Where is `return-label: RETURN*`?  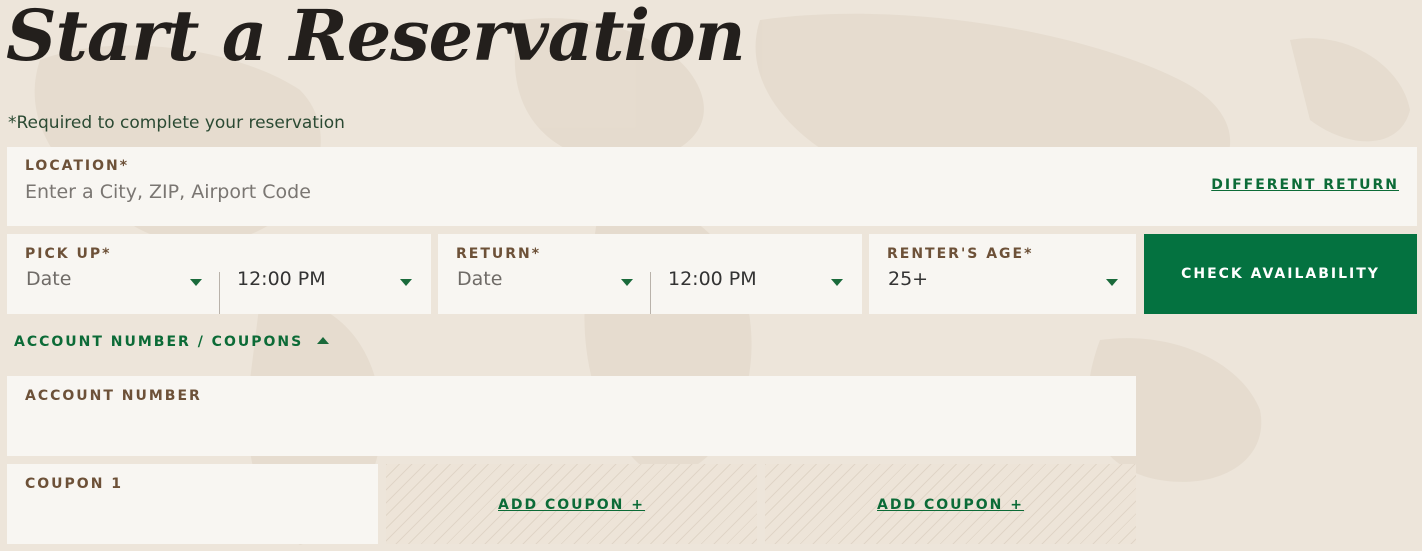 return-label: RETURN* is located at coordinates (499, 254).